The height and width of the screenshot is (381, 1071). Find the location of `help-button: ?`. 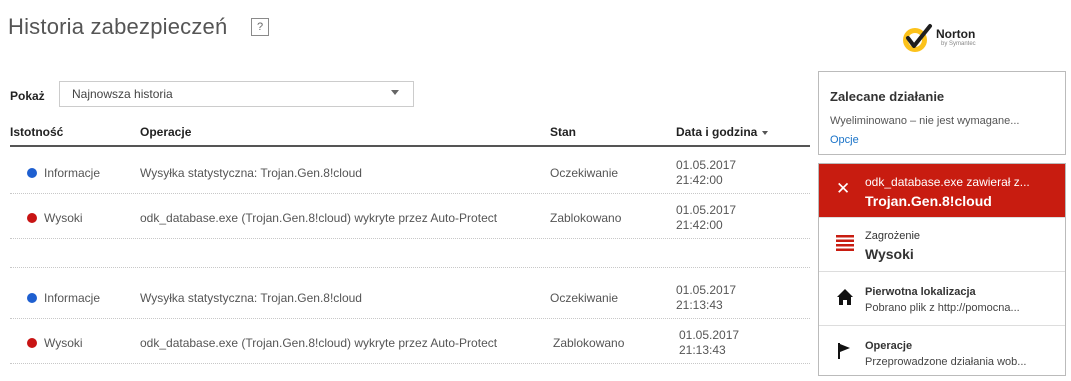

help-button: ? is located at coordinates (260, 27).